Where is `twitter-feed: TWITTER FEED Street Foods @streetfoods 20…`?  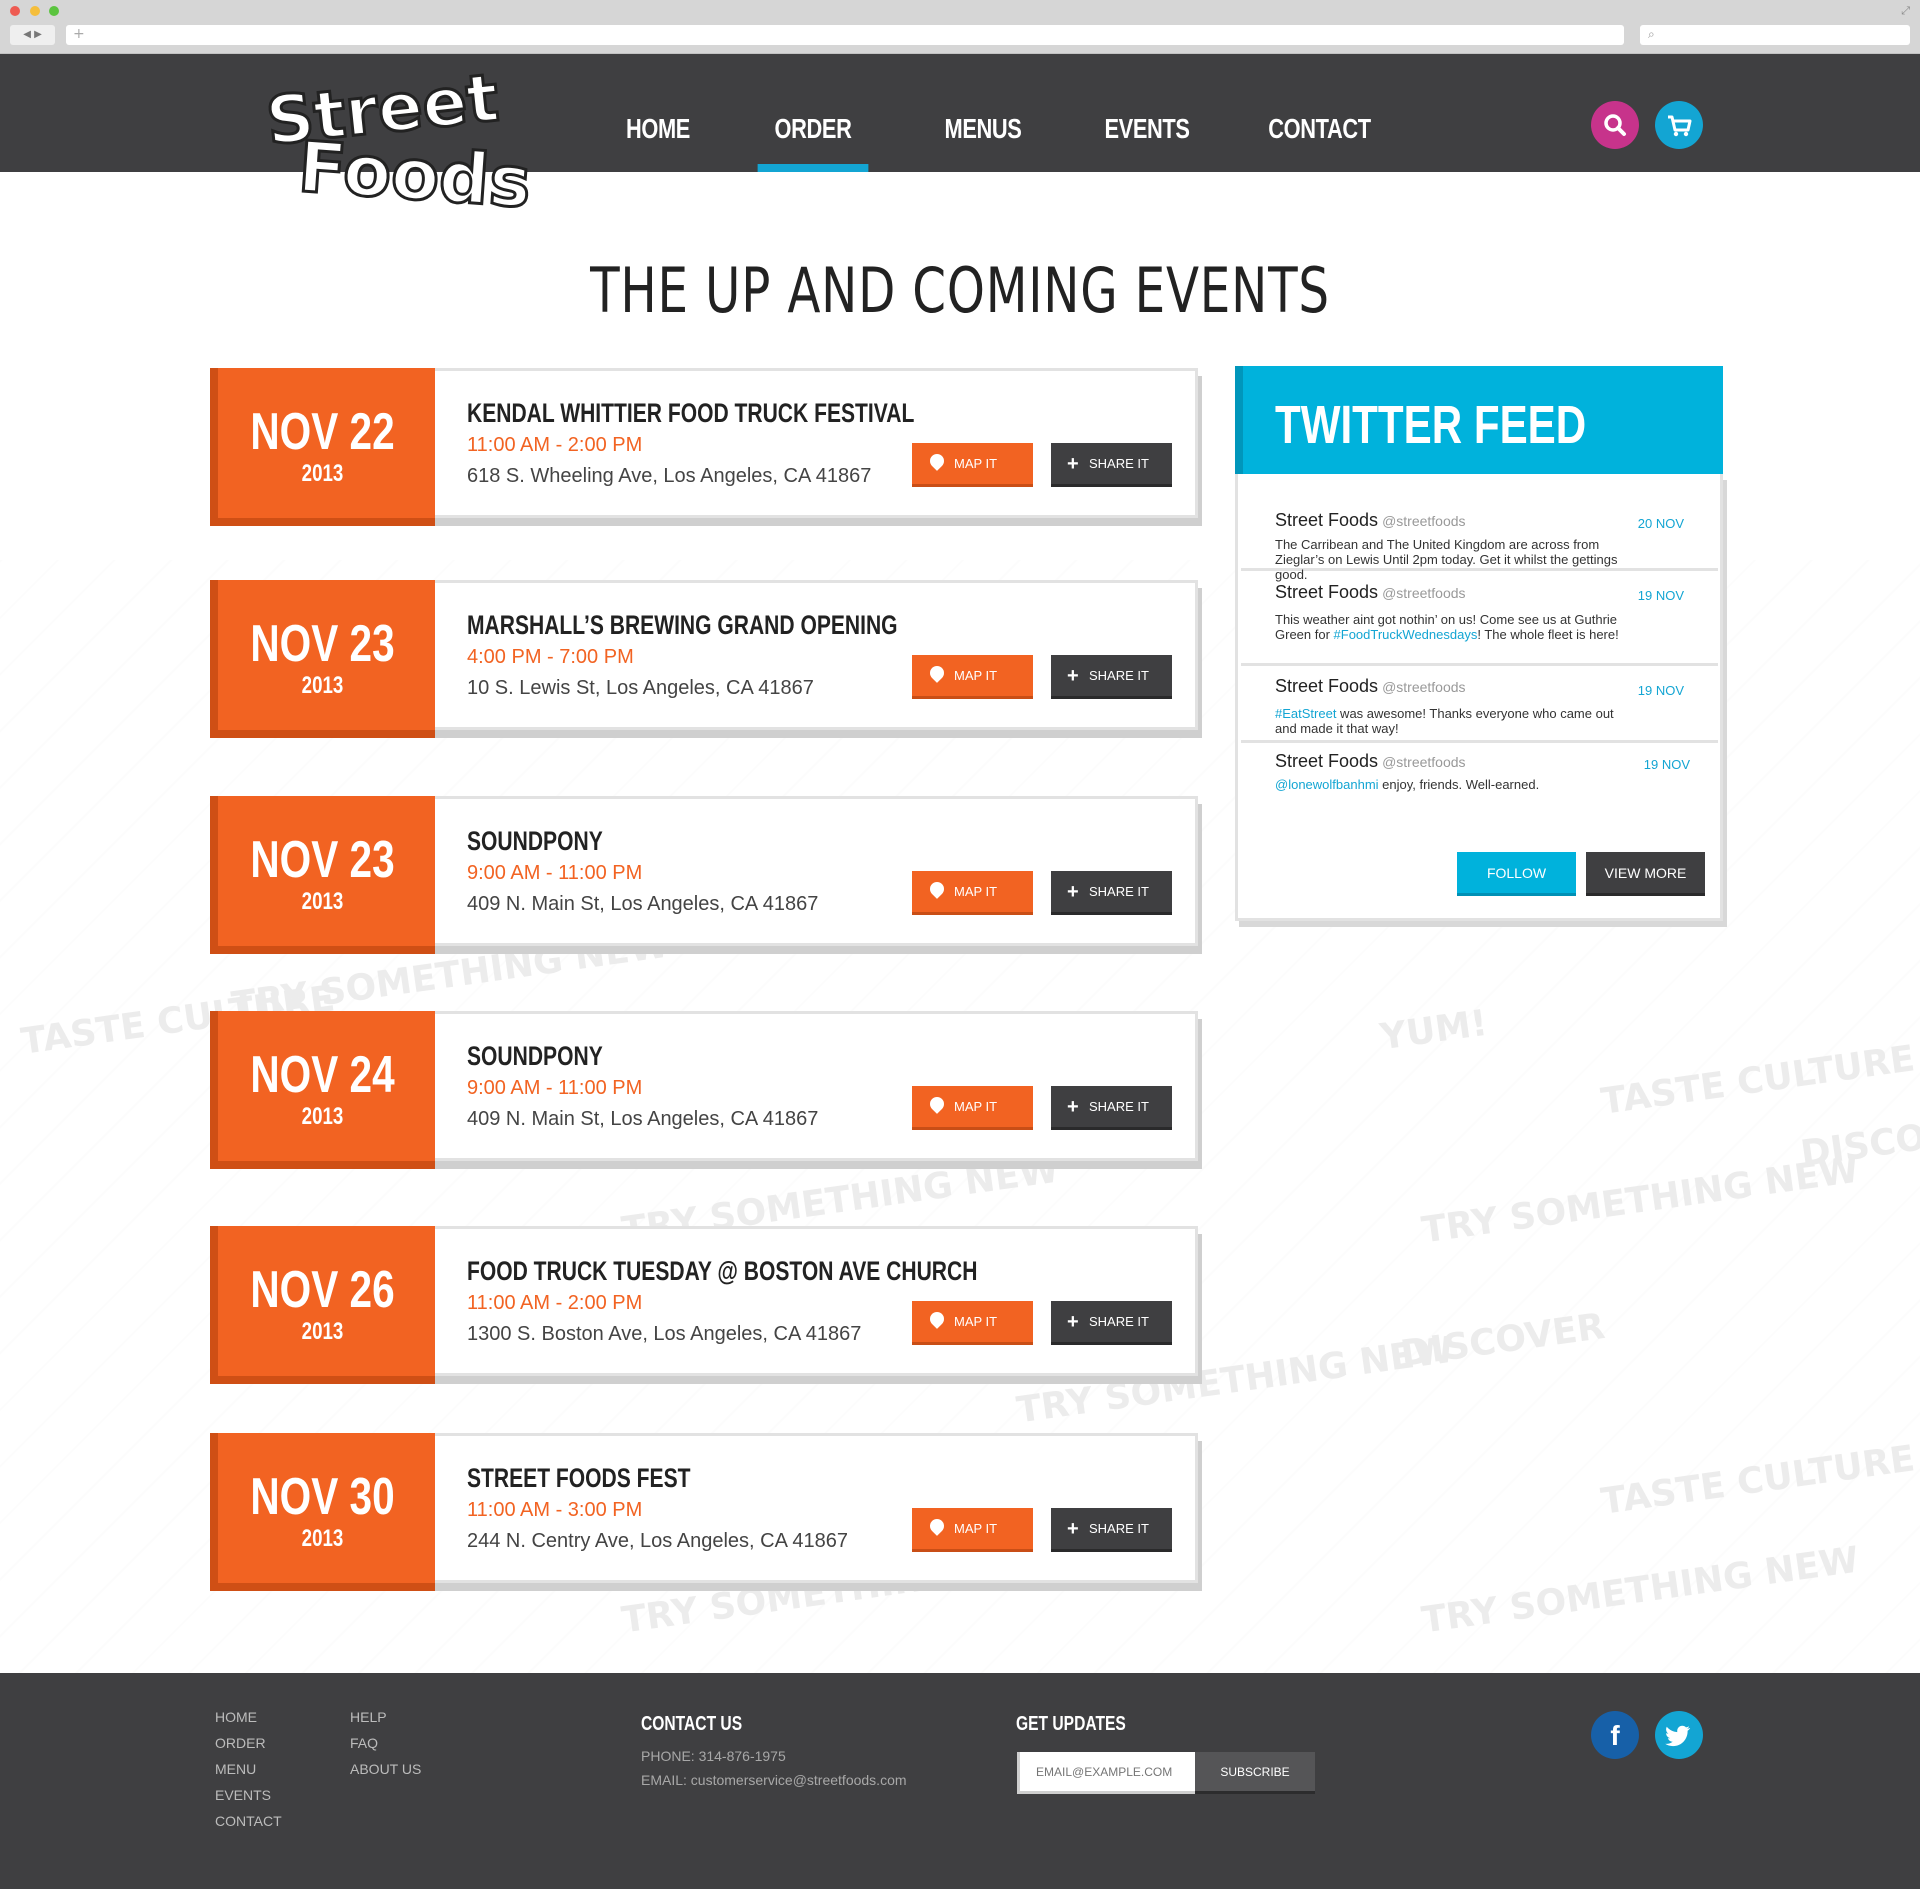 twitter-feed: TWITTER FEED Street Foods @streetfoods 20… is located at coordinates (1479, 643).